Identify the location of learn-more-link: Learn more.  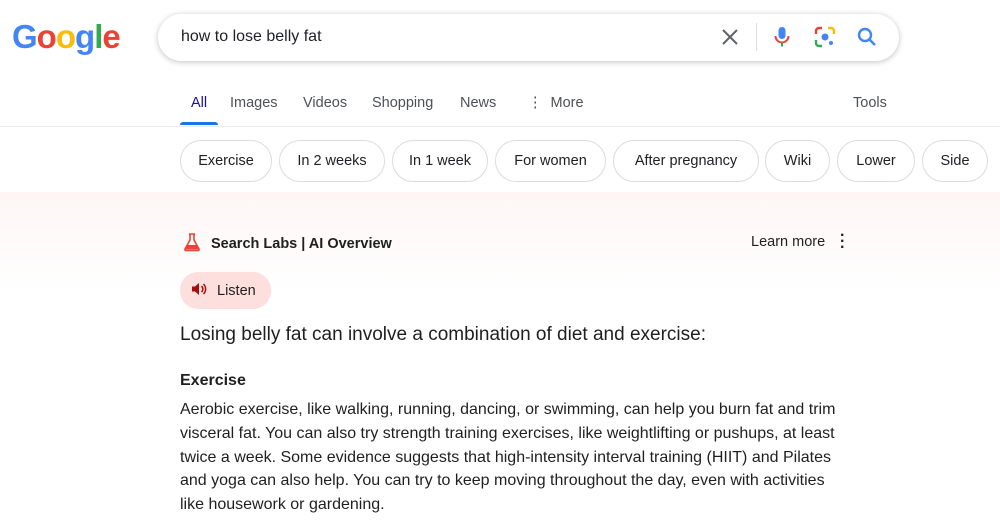
(788, 242).